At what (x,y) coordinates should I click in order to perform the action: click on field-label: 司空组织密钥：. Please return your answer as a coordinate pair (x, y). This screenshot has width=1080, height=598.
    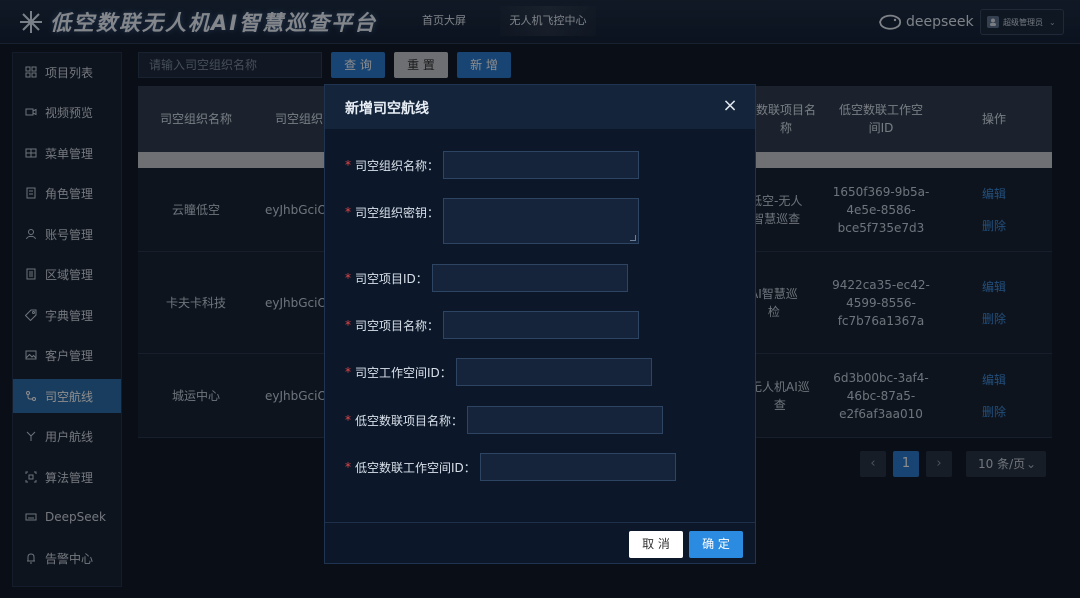
    Looking at the image, I should click on (397, 213).